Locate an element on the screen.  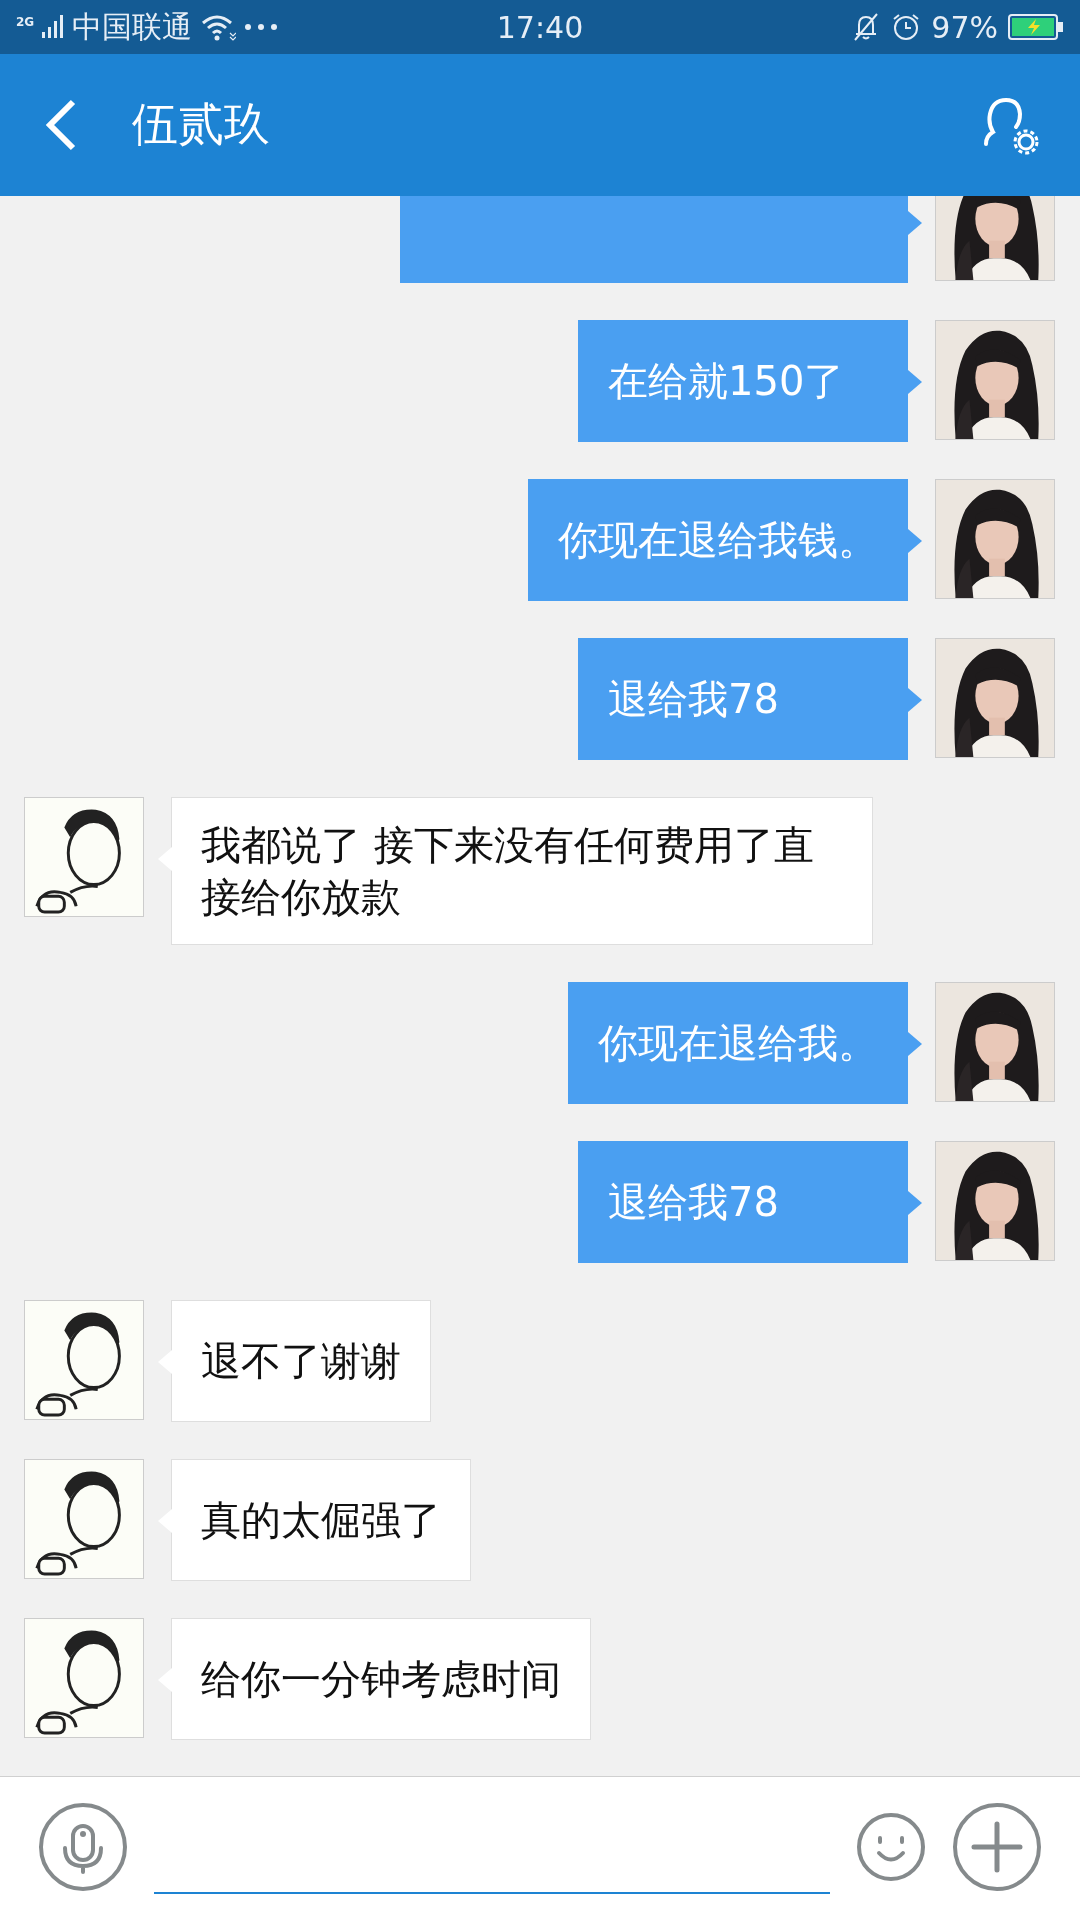
signal-icon is located at coordinates (53, 27).